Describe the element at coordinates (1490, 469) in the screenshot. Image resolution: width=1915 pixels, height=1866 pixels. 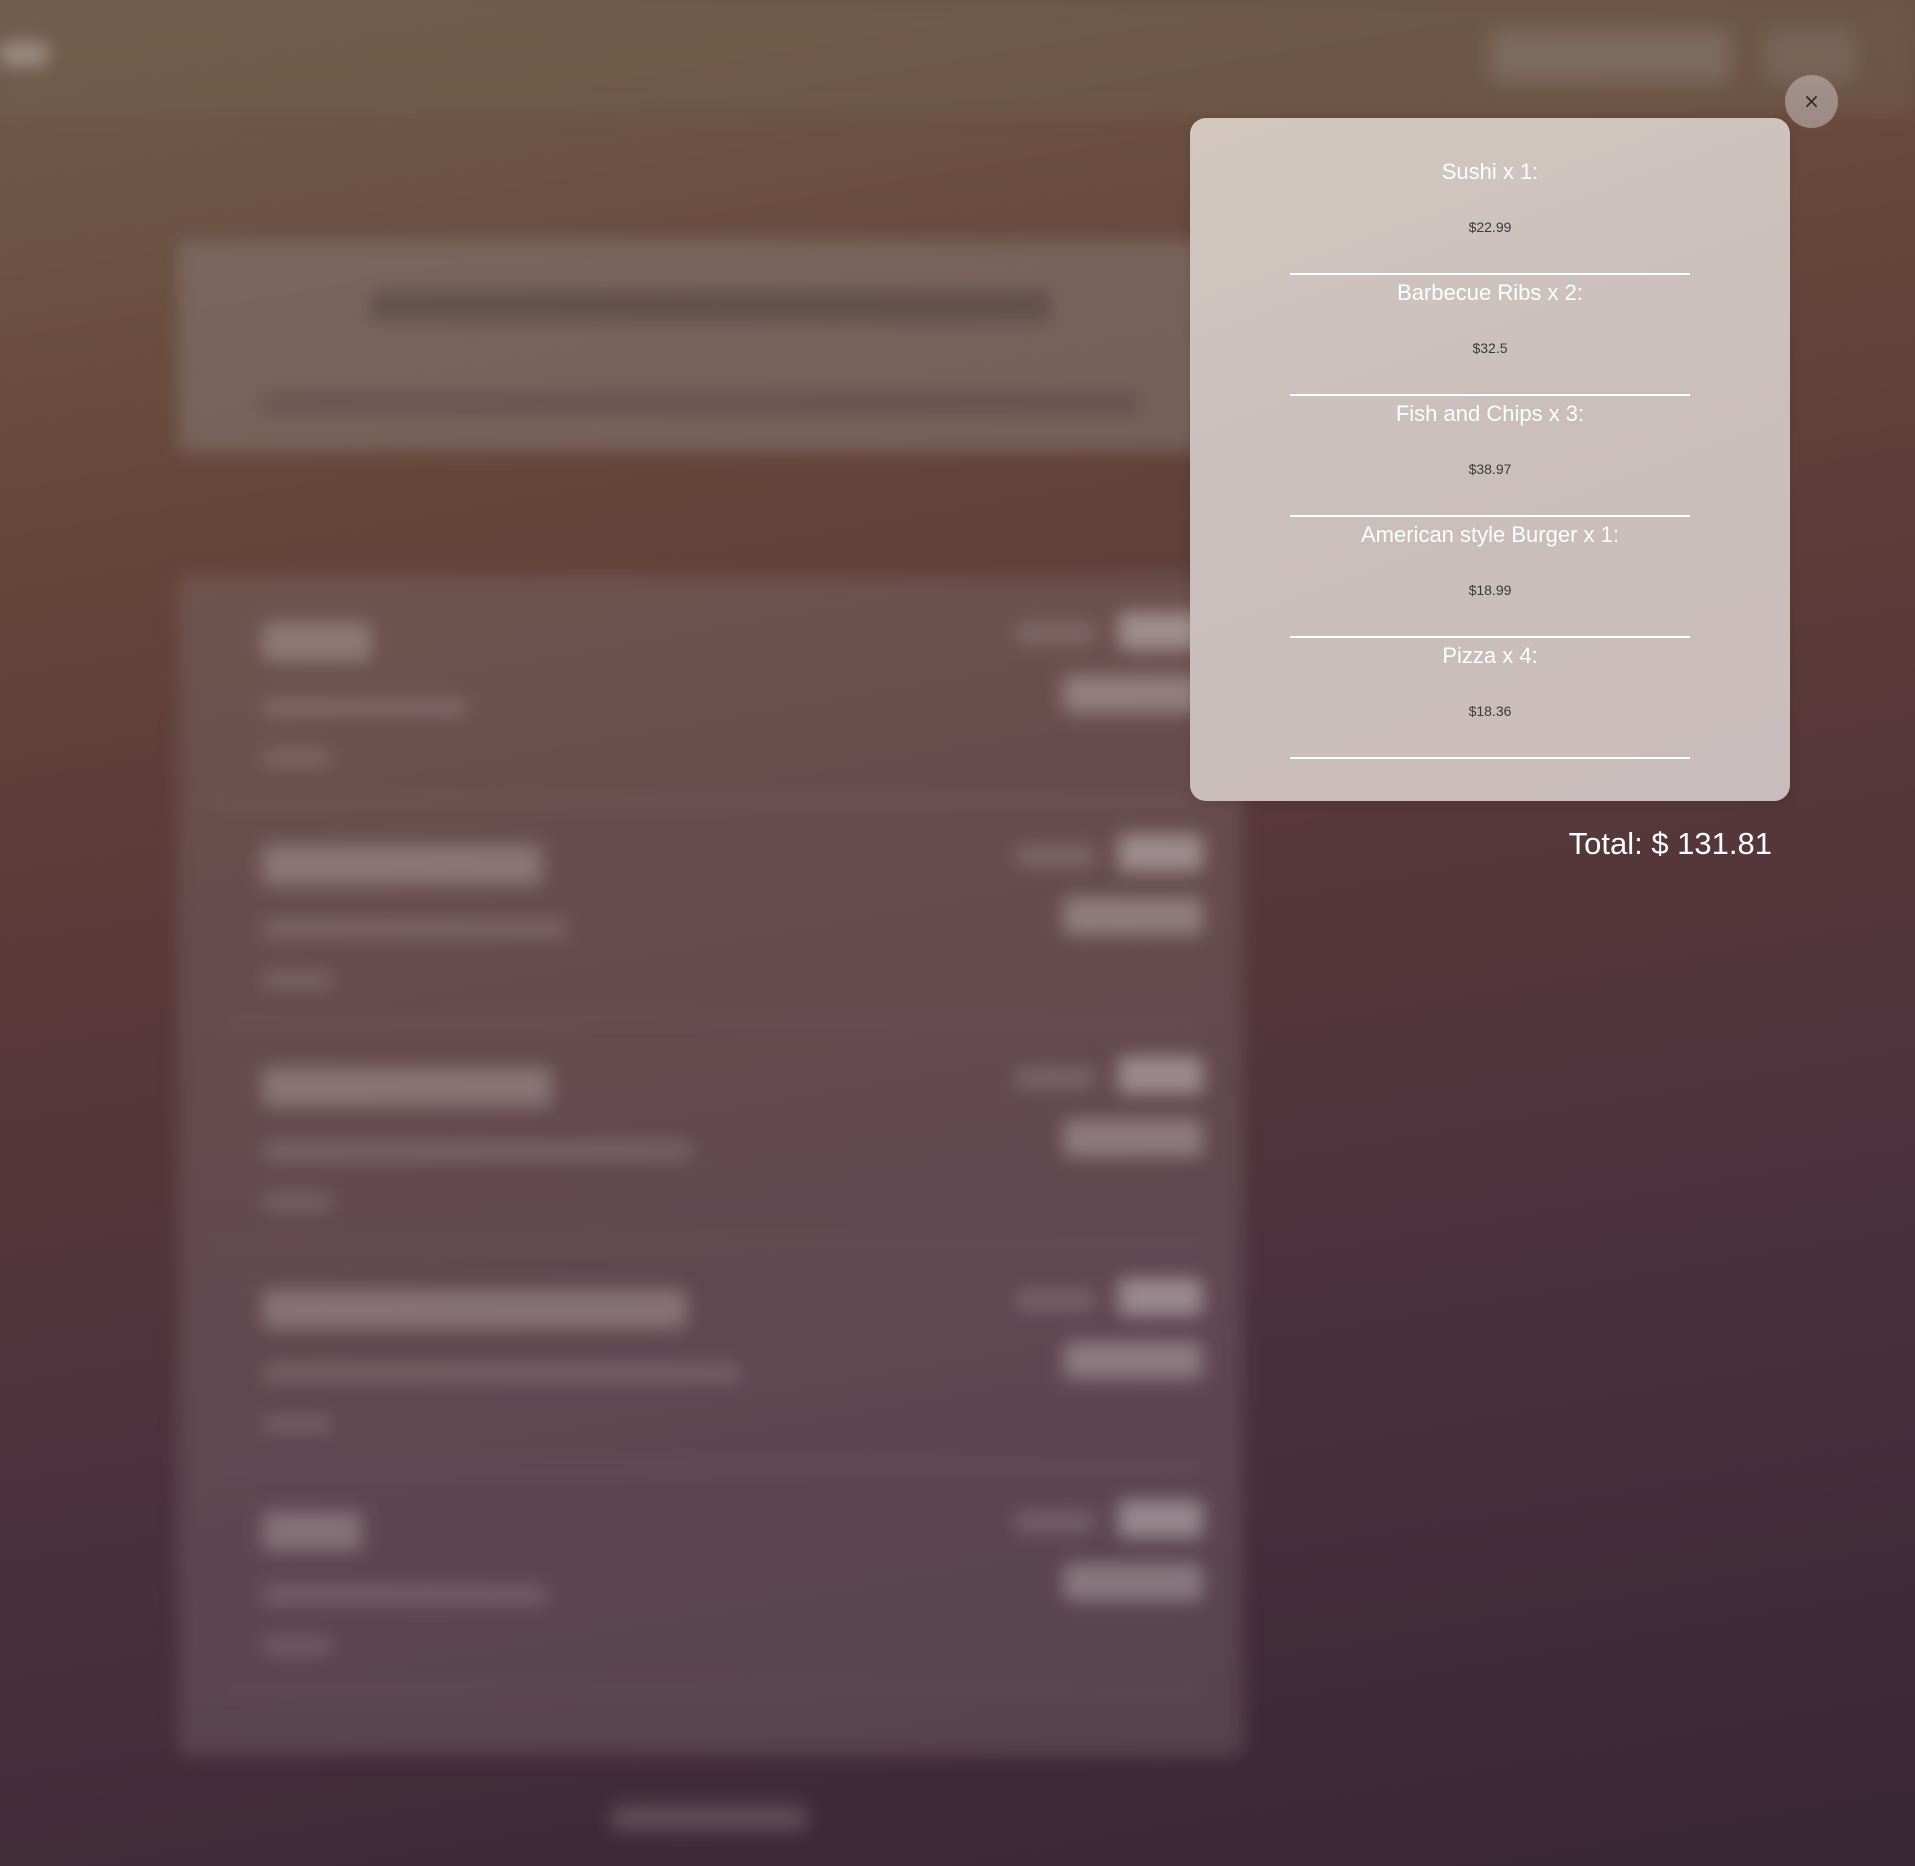
I see `cart-item-price: $38.97` at that location.